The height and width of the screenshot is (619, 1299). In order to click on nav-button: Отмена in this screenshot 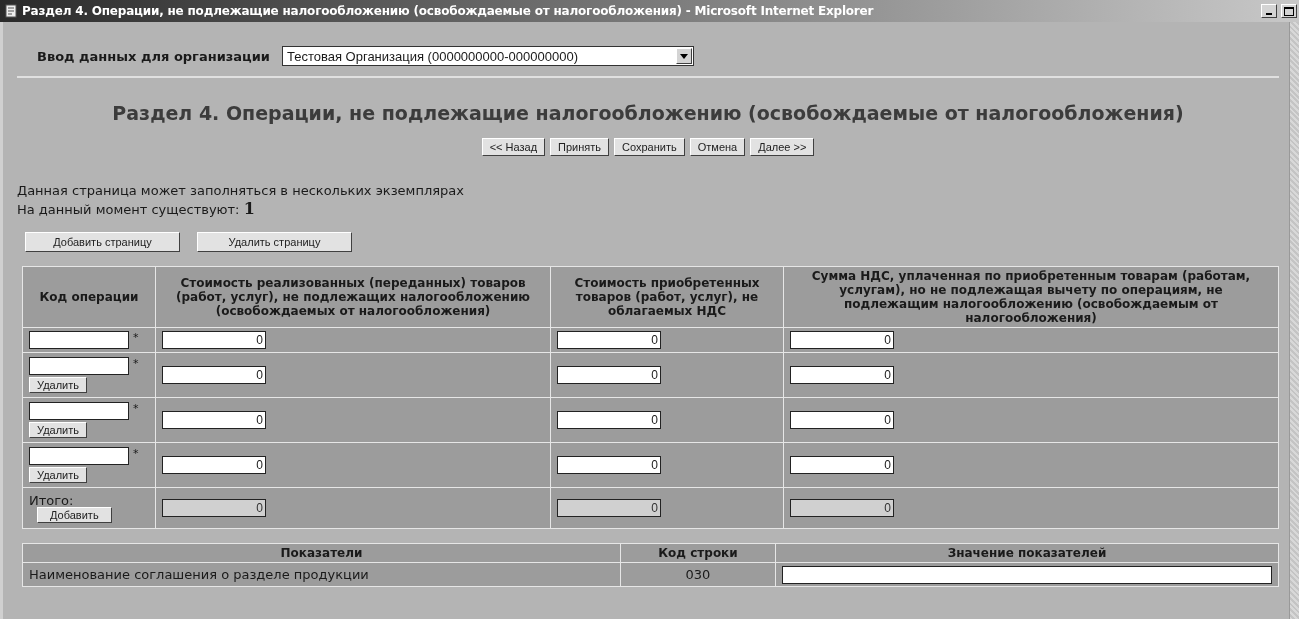, I will do `click(717, 147)`.